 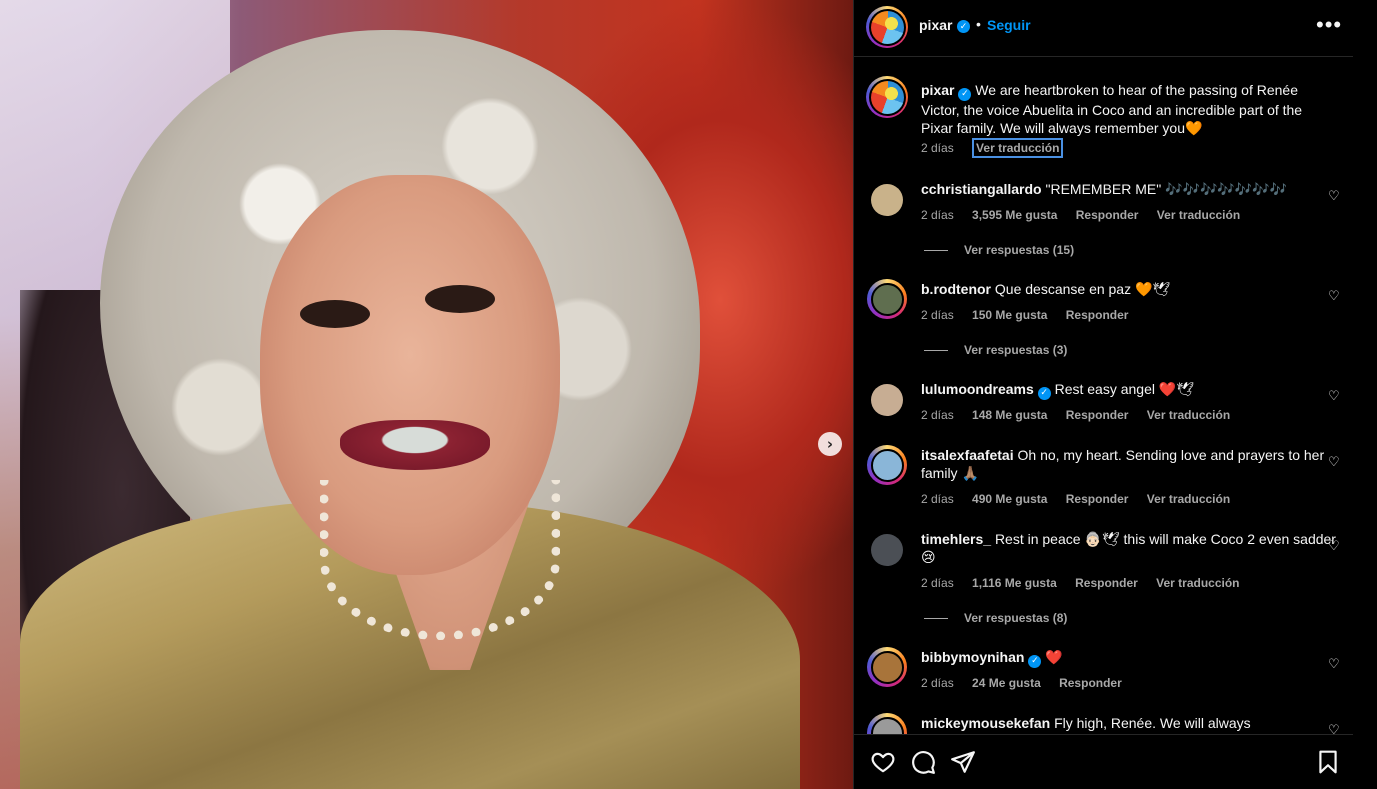 What do you see at coordinates (967, 455) in the screenshot?
I see `comment-username: itsalexfaafetai` at bounding box center [967, 455].